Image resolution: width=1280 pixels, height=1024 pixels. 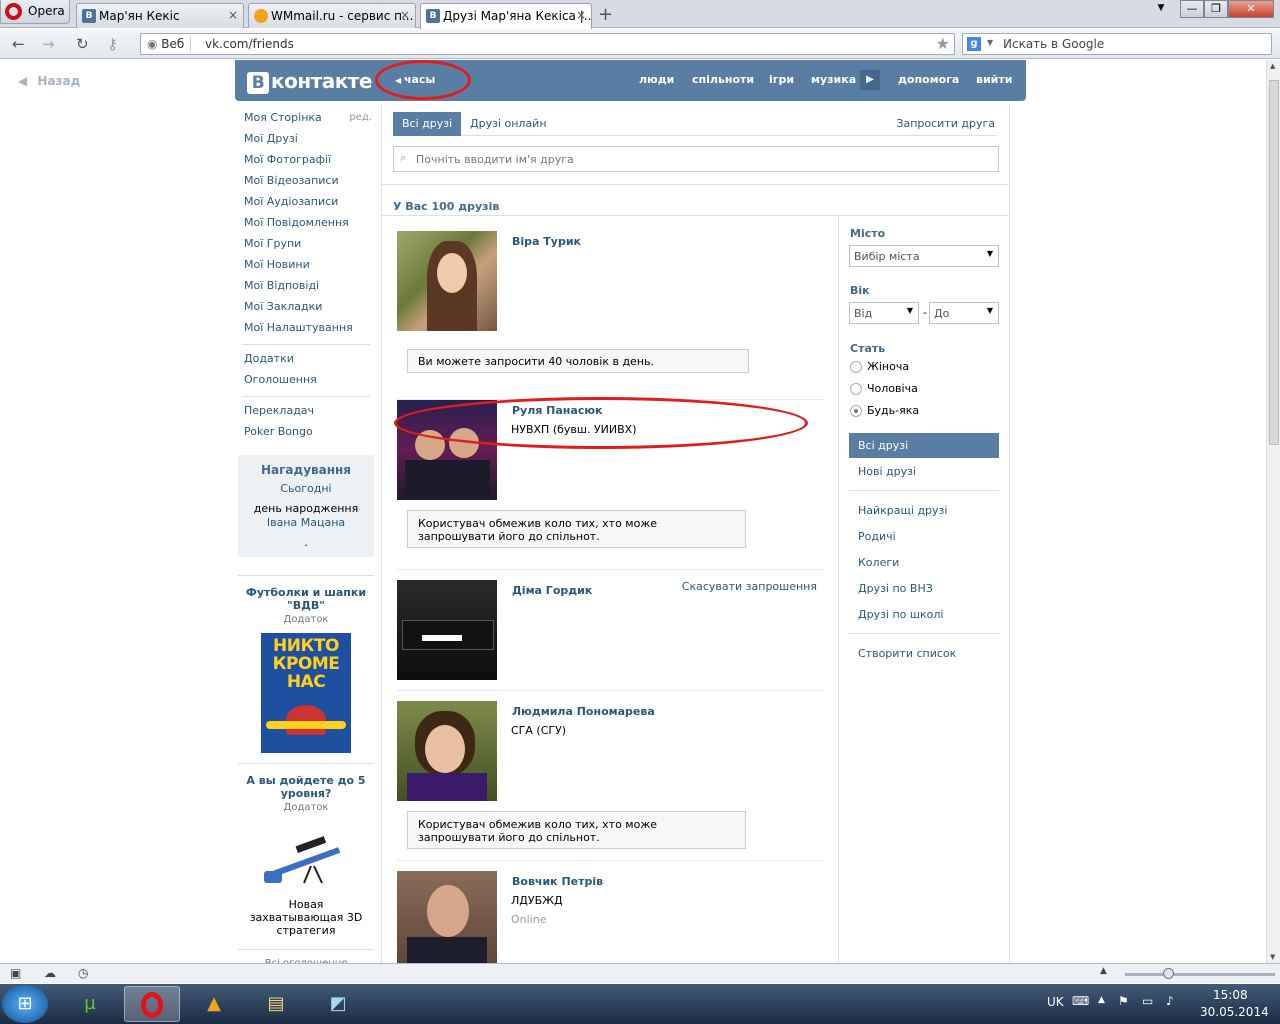 I want to click on tab-2: WMmail.ru - сервис п... ×, so click(x=332, y=15).